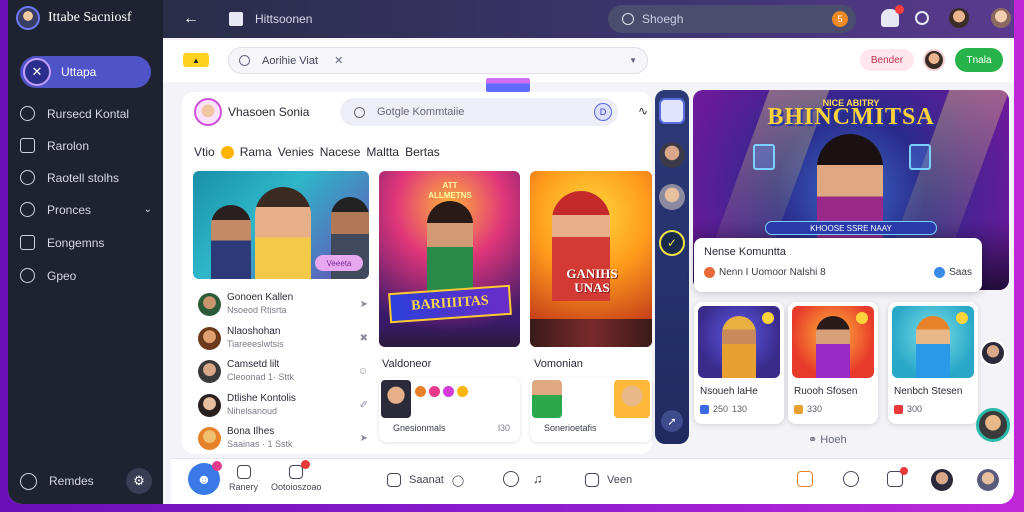 The height and width of the screenshot is (512, 1024). What do you see at coordinates (148, 209) in the screenshot?
I see `chevron-down-icon: ⌄` at bounding box center [148, 209].